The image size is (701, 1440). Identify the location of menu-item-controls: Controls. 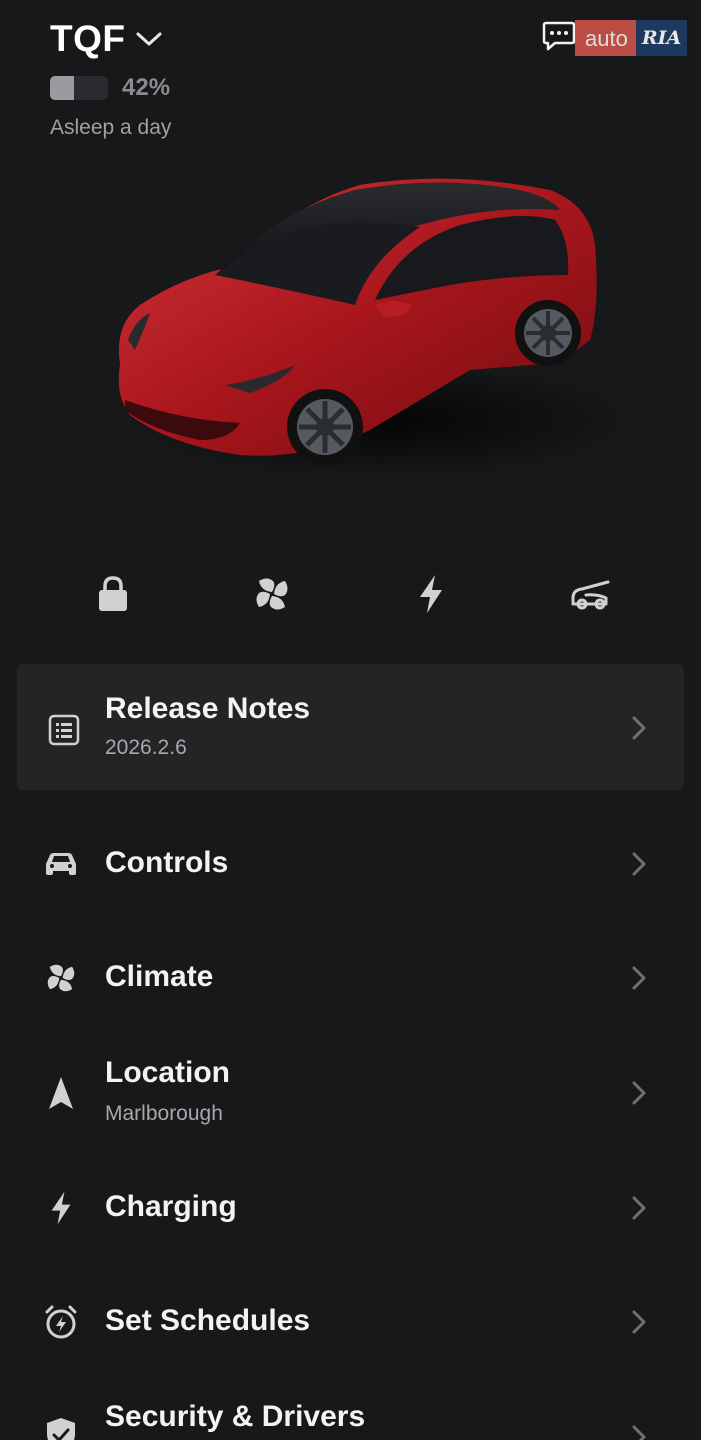
(350, 864).